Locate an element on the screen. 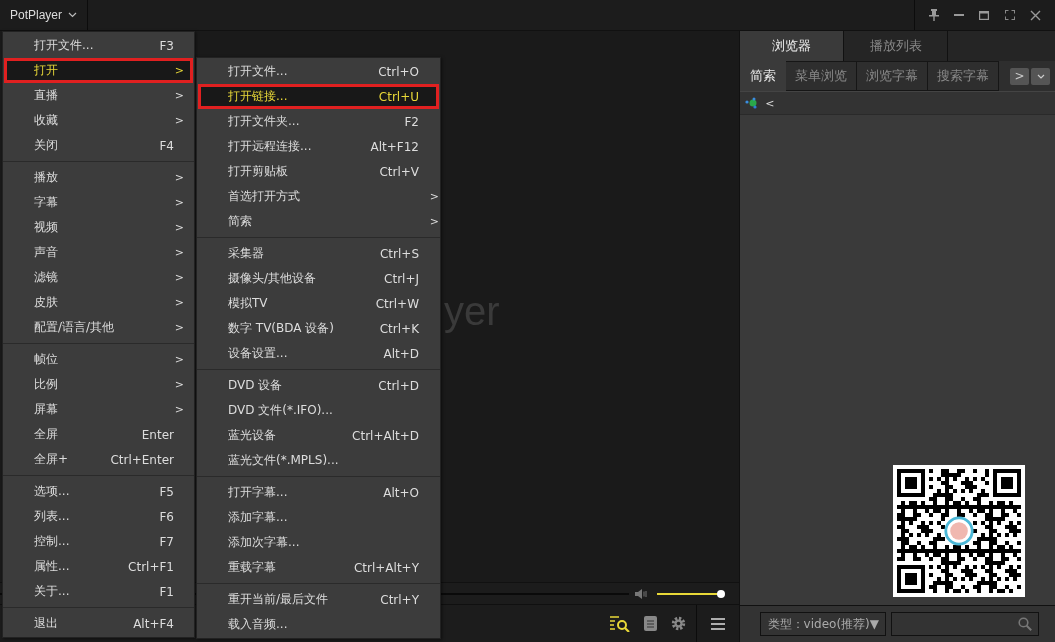  fullscreen-icon is located at coordinates (1009, 15).